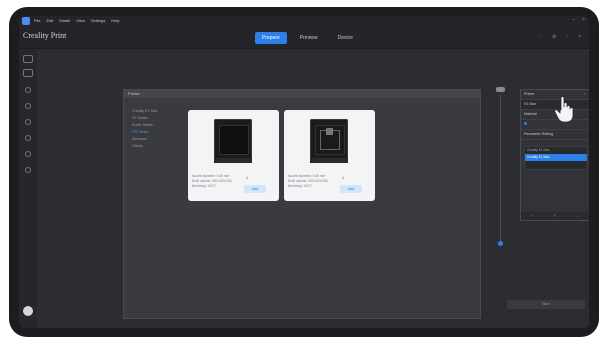 The image size is (608, 343). Describe the element at coordinates (45, 35) in the screenshot. I see `app-title: Creality Print` at that location.